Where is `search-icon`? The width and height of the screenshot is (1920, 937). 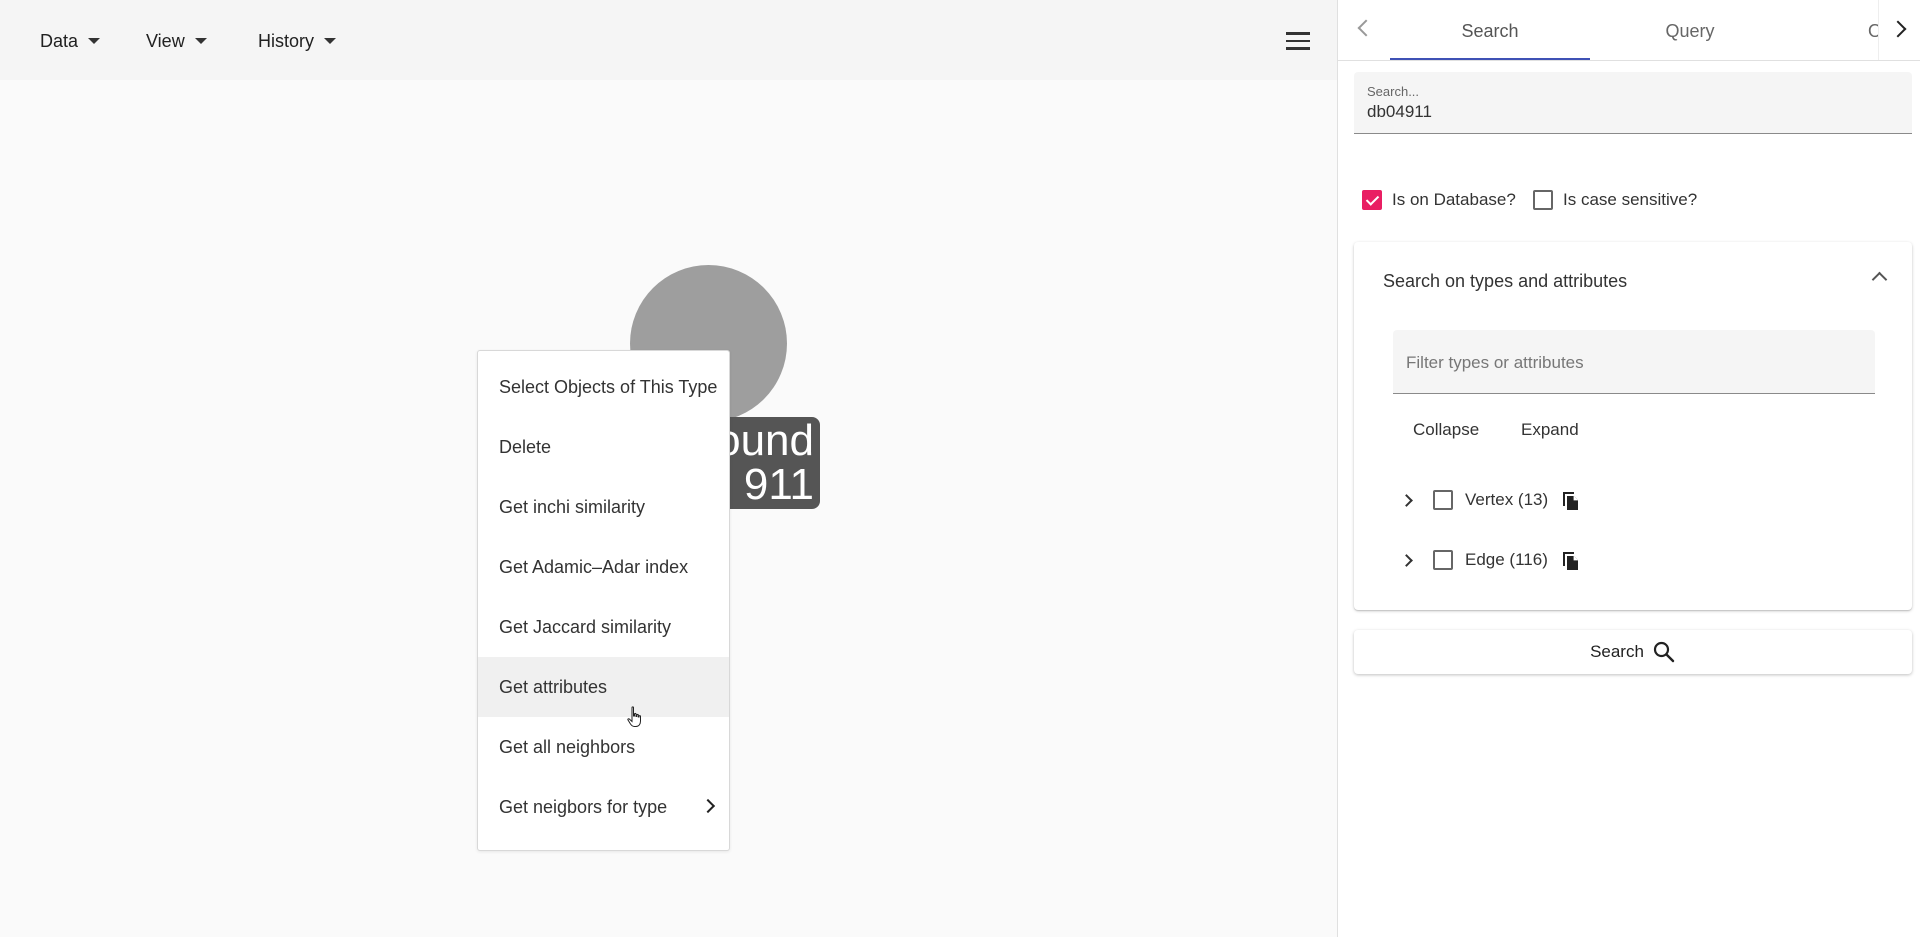 search-icon is located at coordinates (1664, 652).